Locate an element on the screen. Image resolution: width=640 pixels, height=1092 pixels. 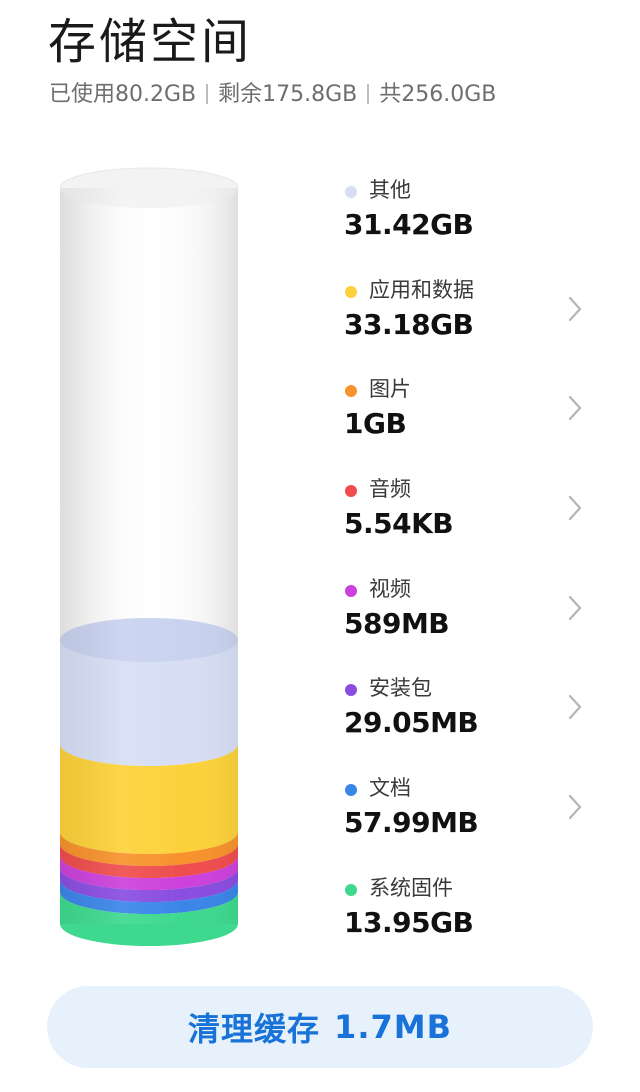
category-label: 应用和数据 is located at coordinates (421, 289).